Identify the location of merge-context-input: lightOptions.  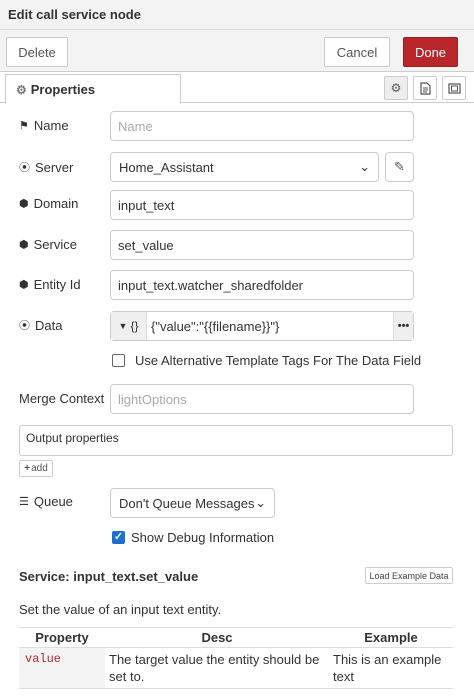
(262, 399).